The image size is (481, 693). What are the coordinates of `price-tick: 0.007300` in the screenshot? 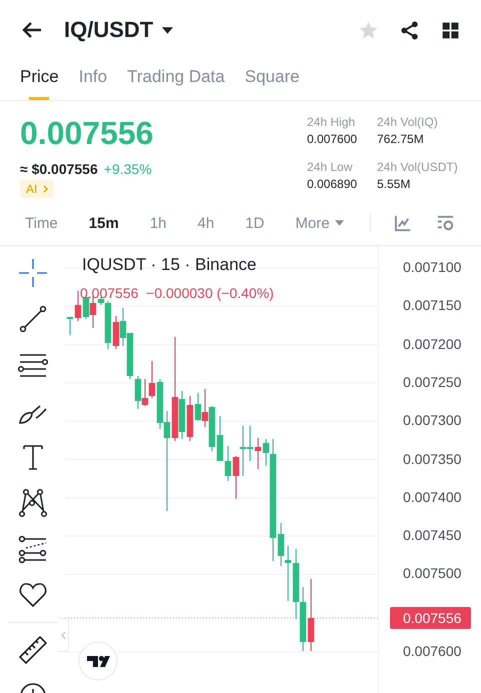 It's located at (432, 420).